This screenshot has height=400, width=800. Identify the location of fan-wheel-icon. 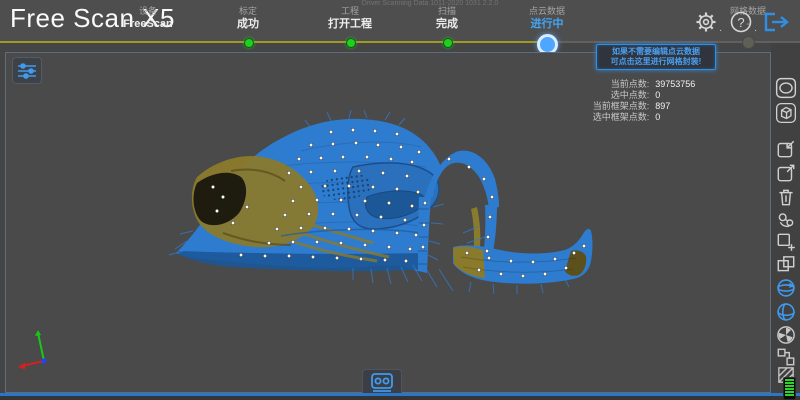
(786, 335).